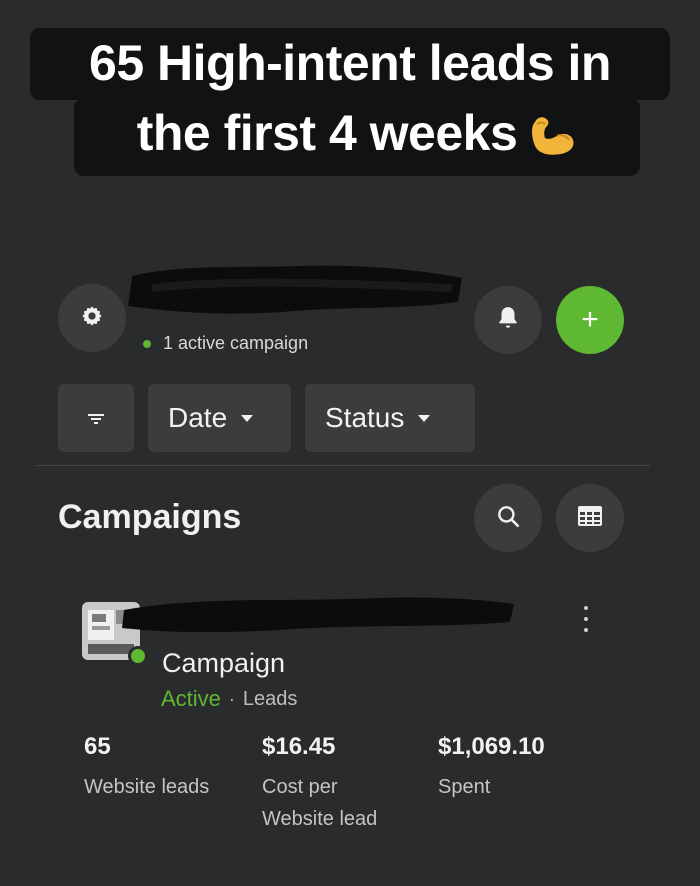 This screenshot has width=700, height=886. What do you see at coordinates (138, 656) in the screenshot?
I see `campaign-status-dot` at bounding box center [138, 656].